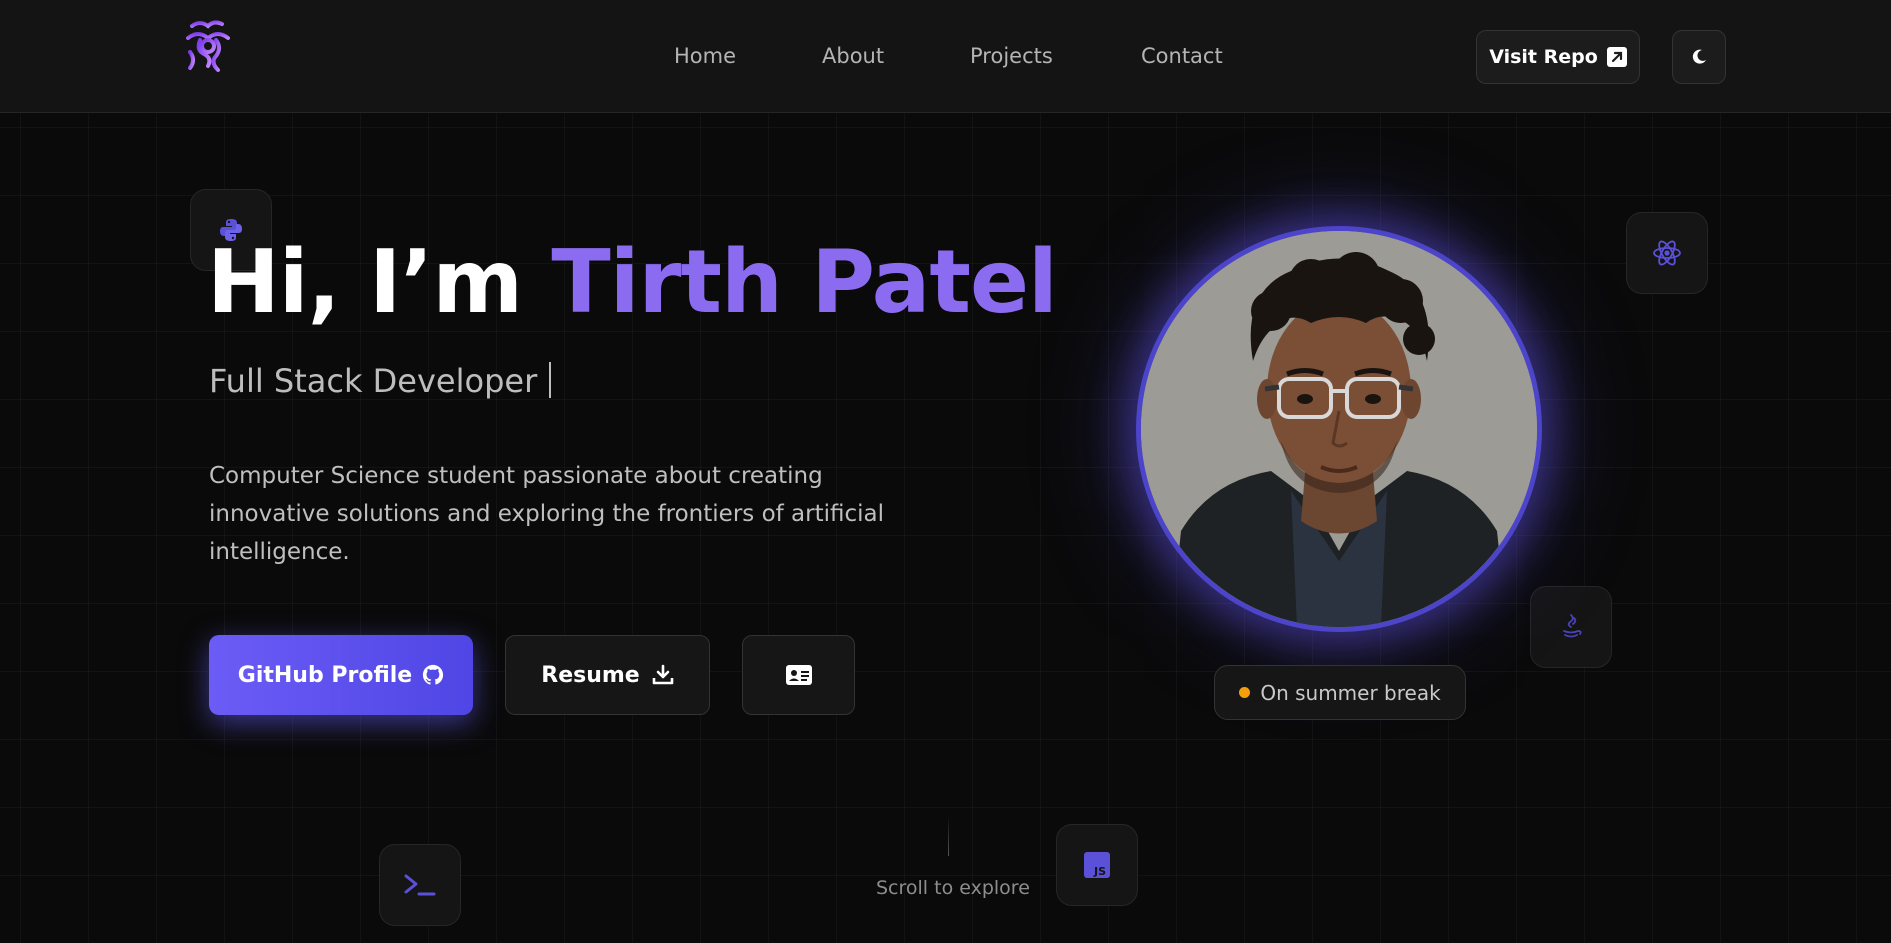 The image size is (1891, 943). I want to click on moon-icon, so click(1699, 56).